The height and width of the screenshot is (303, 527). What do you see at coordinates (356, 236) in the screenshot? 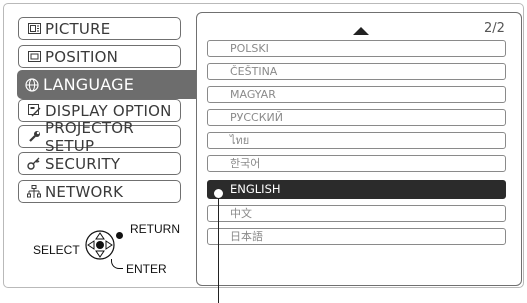
I see `language-item-japanese: 日本語` at bounding box center [356, 236].